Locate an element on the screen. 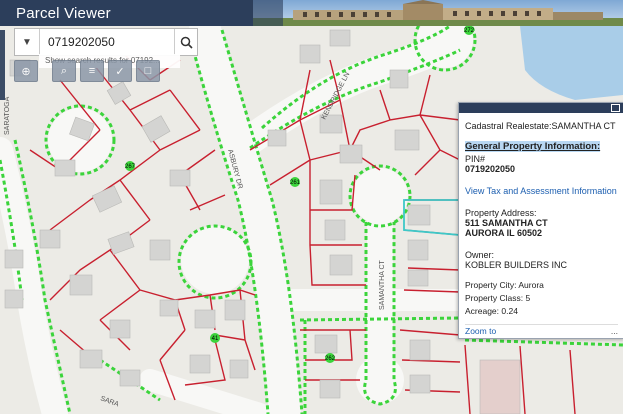 The width and height of the screenshot is (623, 414). map-toolbar: ⊕ ⌕ ≡ ✓ □ is located at coordinates (87, 71).